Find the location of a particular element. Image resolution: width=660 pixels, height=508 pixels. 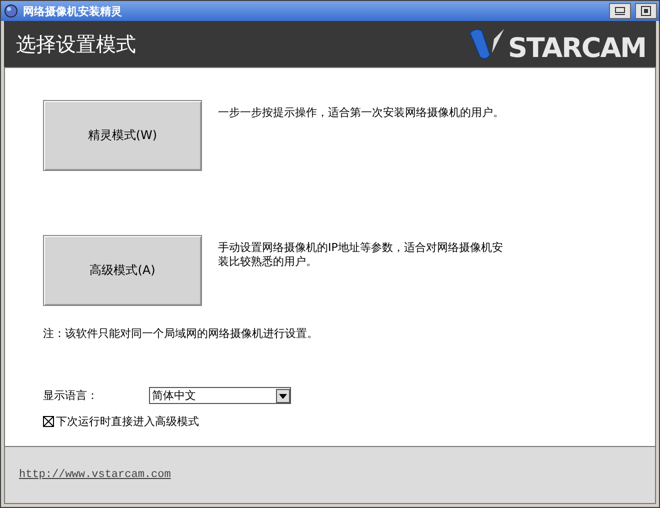

mode-description: 一步一步按提示操作，适合第一次安装网络摄像机的用户。 is located at coordinates (361, 113).